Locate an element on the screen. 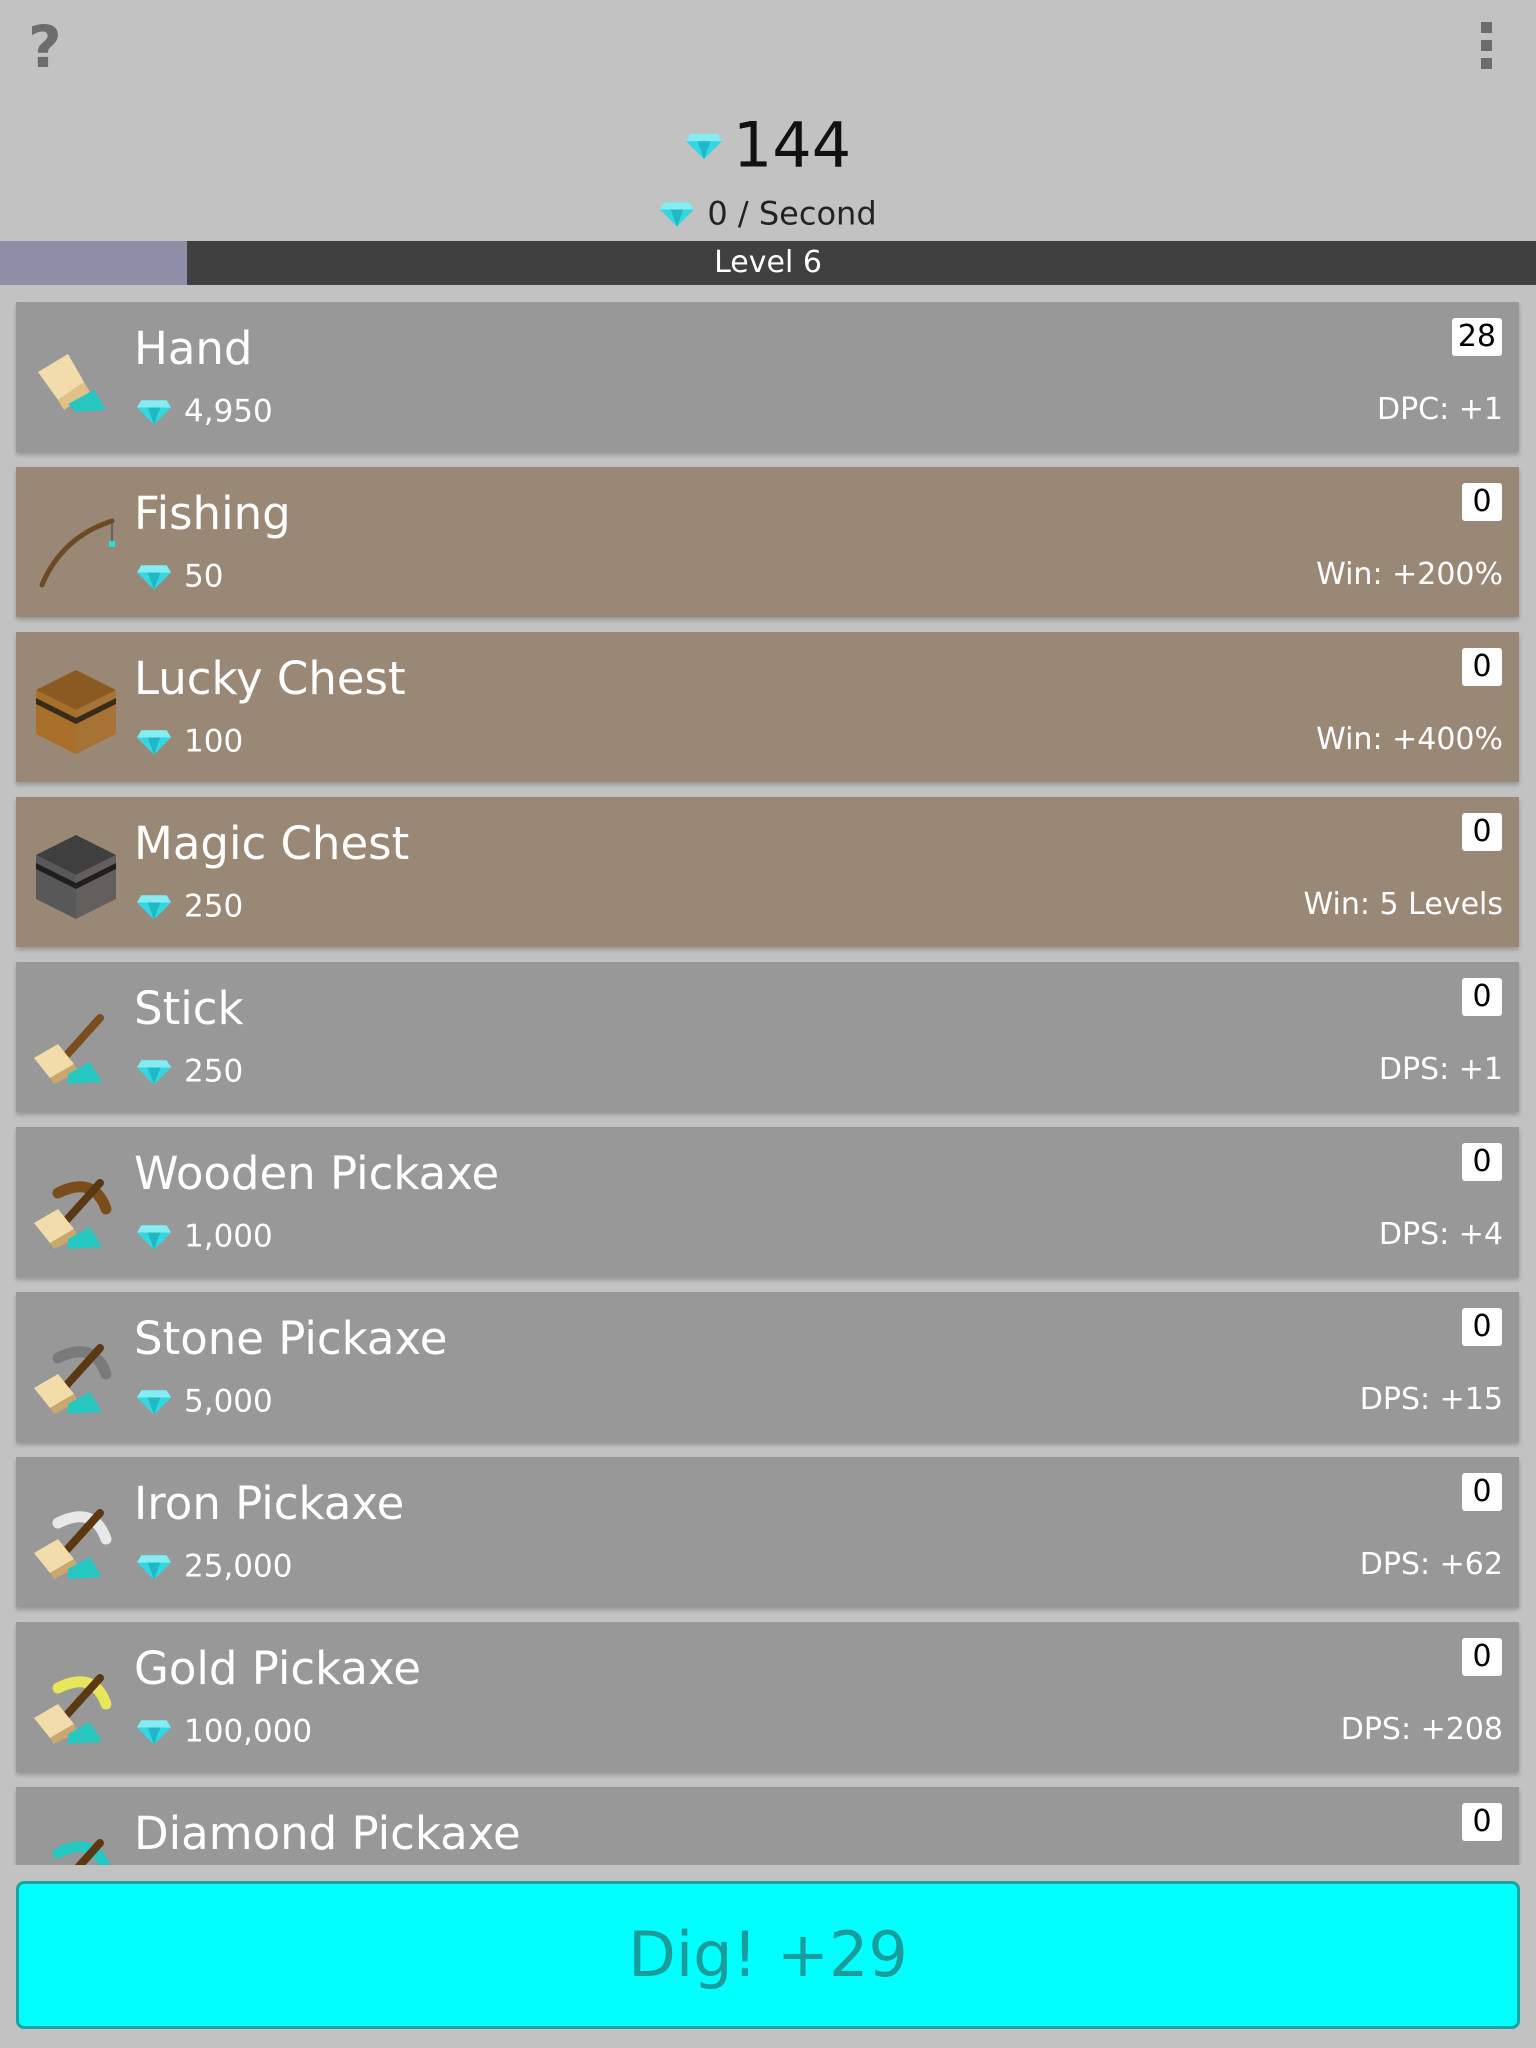  item-name: Lucky Chest is located at coordinates (270, 678).